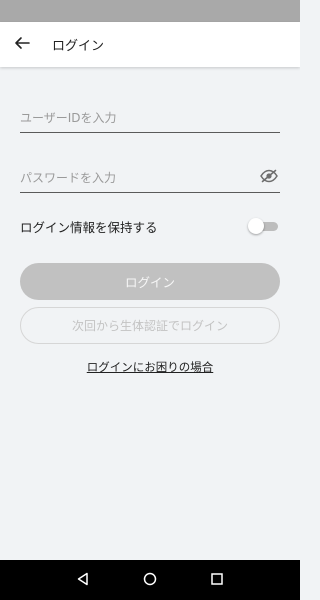 The image size is (320, 600). I want to click on back-button, so click(22, 44).